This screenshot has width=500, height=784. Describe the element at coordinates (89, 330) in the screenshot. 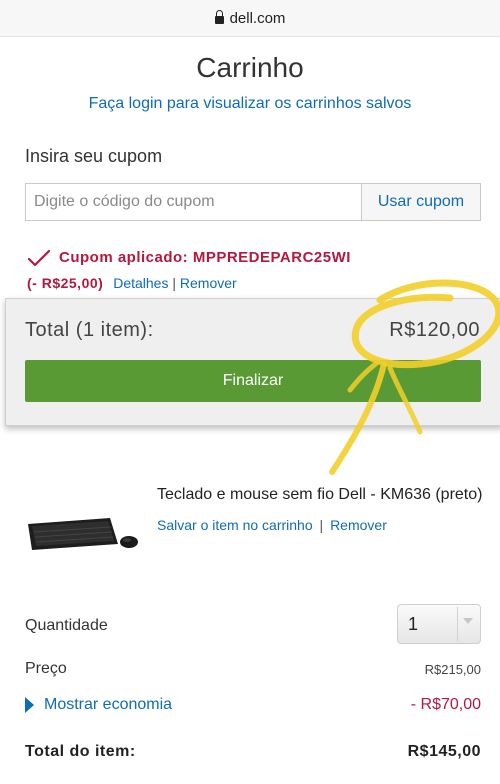

I see `total-label: Total (1 item):` at that location.